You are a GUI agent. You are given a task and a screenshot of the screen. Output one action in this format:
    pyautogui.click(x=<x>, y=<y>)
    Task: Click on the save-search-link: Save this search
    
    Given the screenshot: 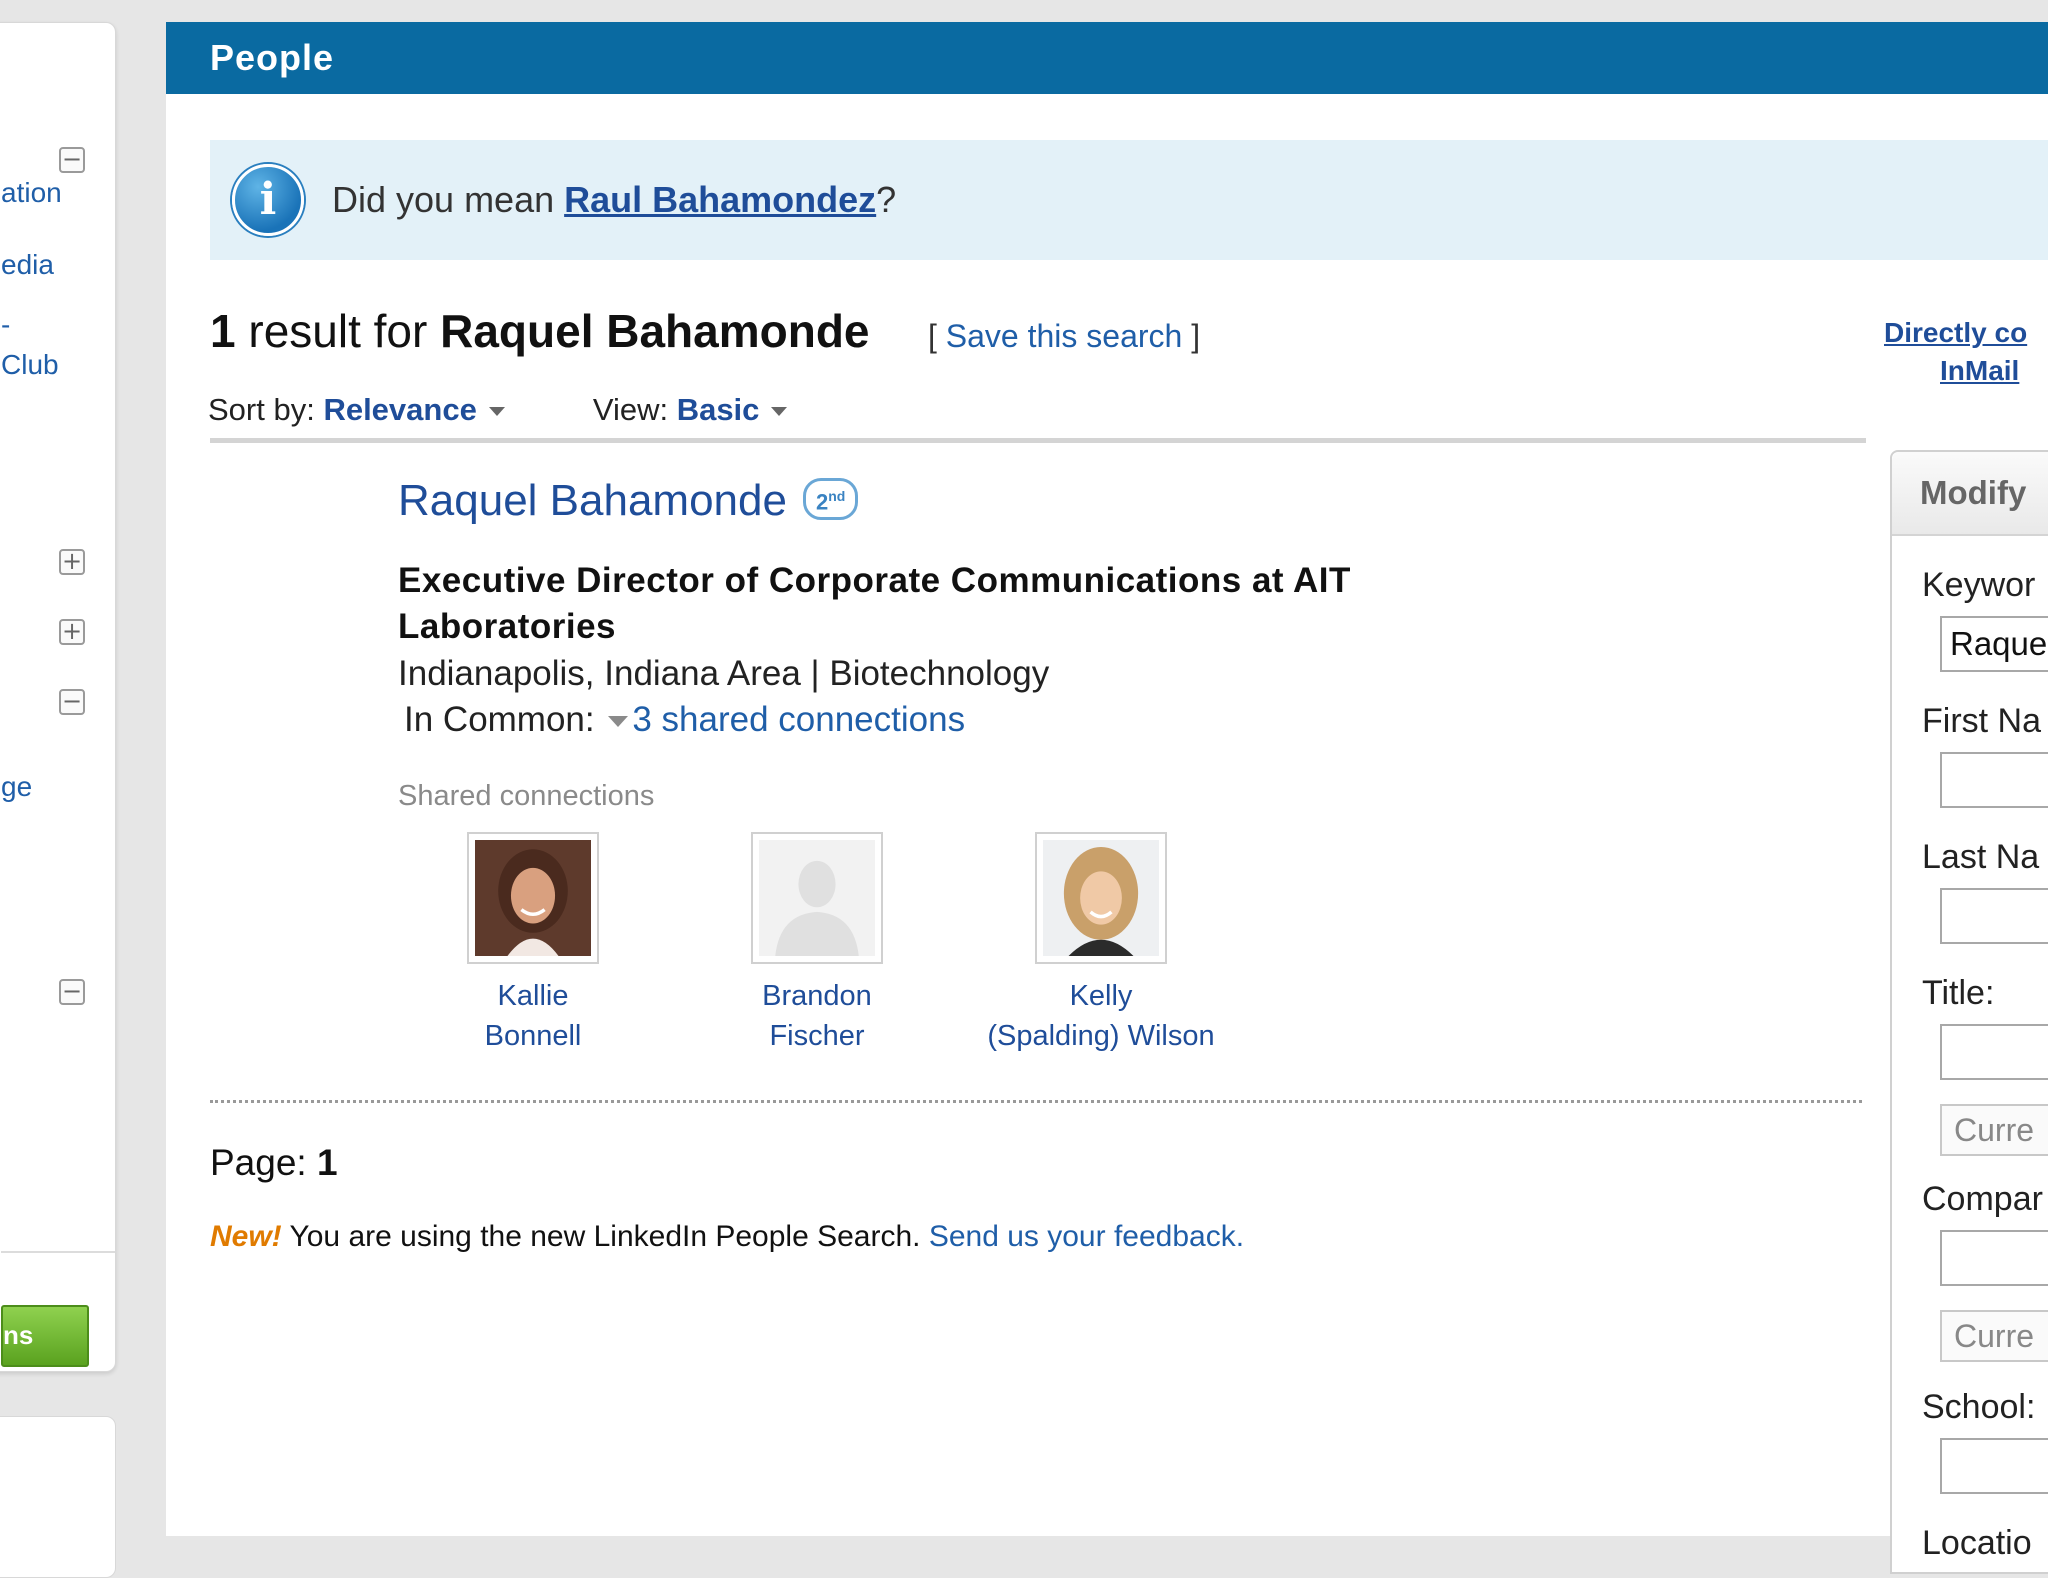 What is the action you would take?
    pyautogui.click(x=1064, y=336)
    